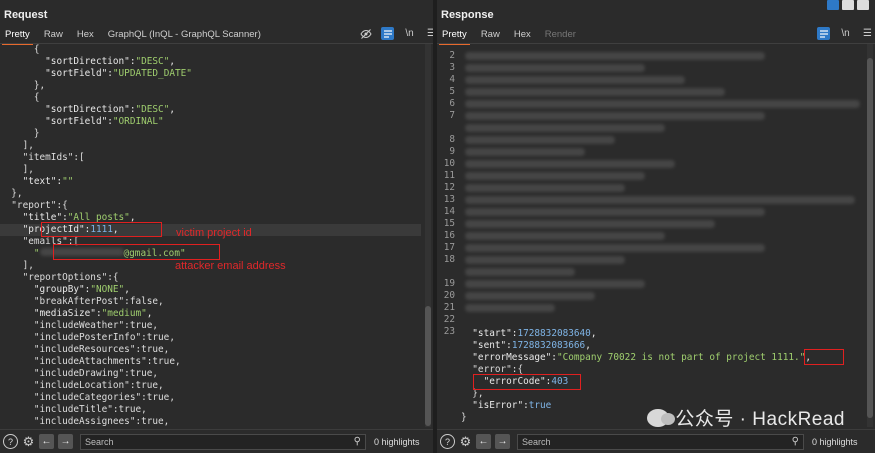 This screenshot has width=875, height=453. Describe the element at coordinates (833, 5) in the screenshot. I see `layout-split-icon` at that location.